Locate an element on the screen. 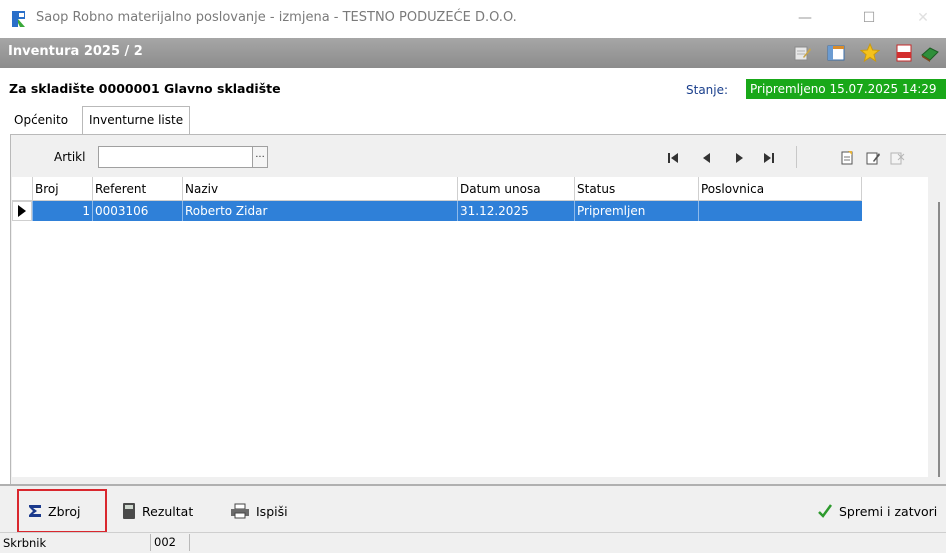 Image resolution: width=946 pixels, height=553 pixels. delete-doc-icon is located at coordinates (897, 158).